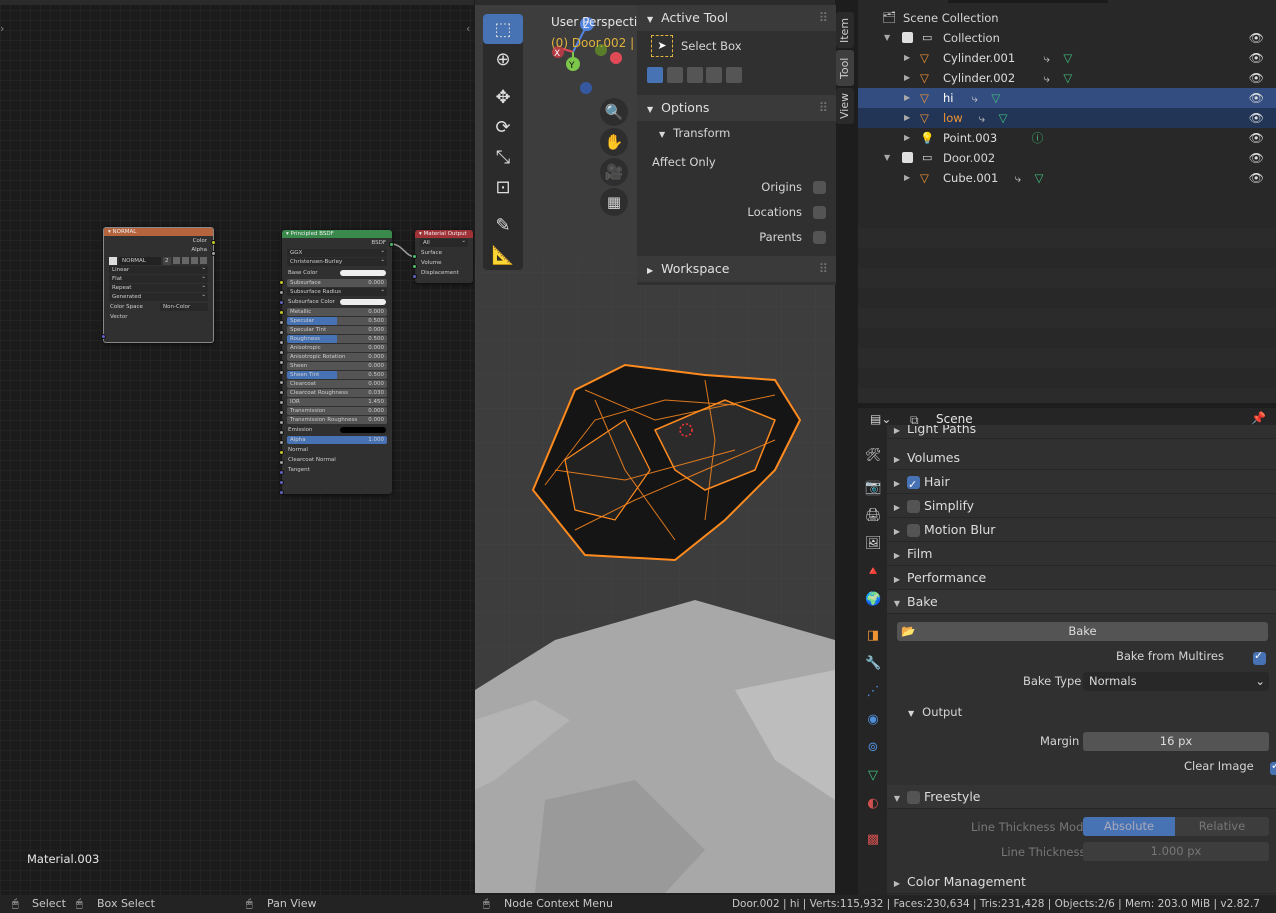 The width and height of the screenshot is (1276, 913). I want to click on transform-subheader: ▼ Transform, so click(736, 133).